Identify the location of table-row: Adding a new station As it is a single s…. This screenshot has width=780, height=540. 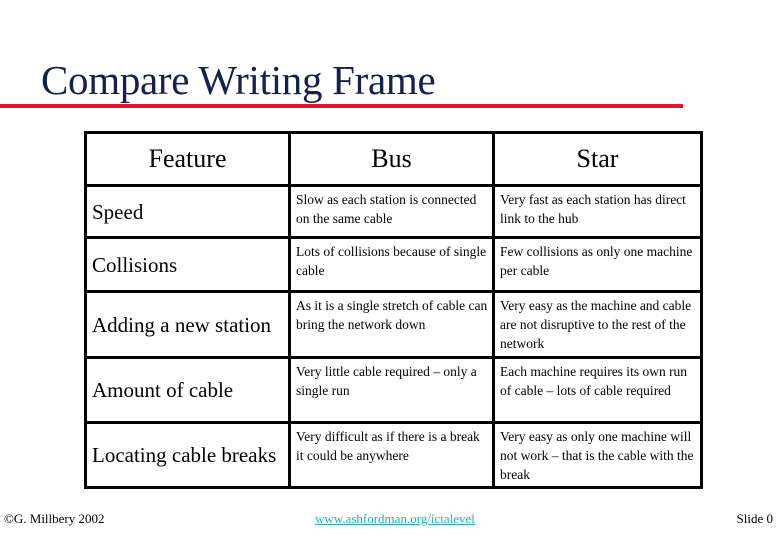
(393, 324).